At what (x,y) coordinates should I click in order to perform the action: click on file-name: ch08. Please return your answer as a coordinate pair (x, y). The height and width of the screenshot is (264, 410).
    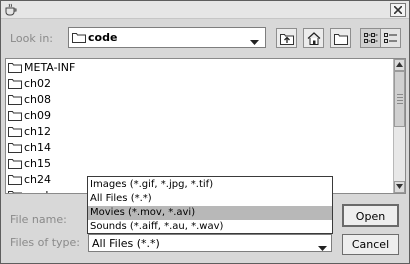
    Looking at the image, I should click on (38, 99).